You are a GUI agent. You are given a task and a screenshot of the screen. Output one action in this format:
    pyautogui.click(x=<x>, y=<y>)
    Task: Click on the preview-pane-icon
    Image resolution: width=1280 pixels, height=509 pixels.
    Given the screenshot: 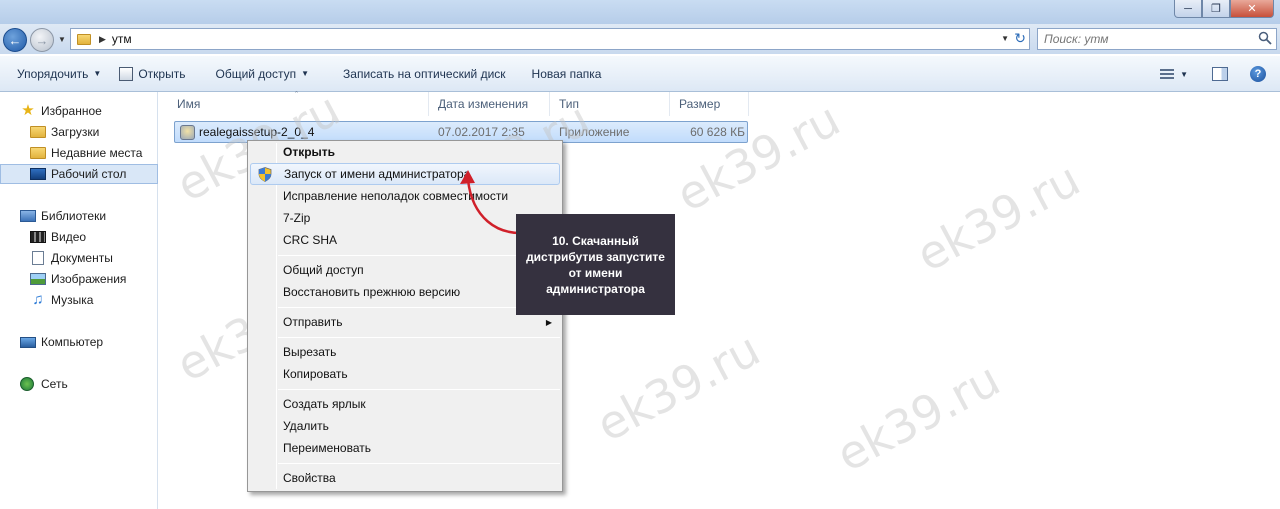 What is the action you would take?
    pyautogui.click(x=1220, y=74)
    